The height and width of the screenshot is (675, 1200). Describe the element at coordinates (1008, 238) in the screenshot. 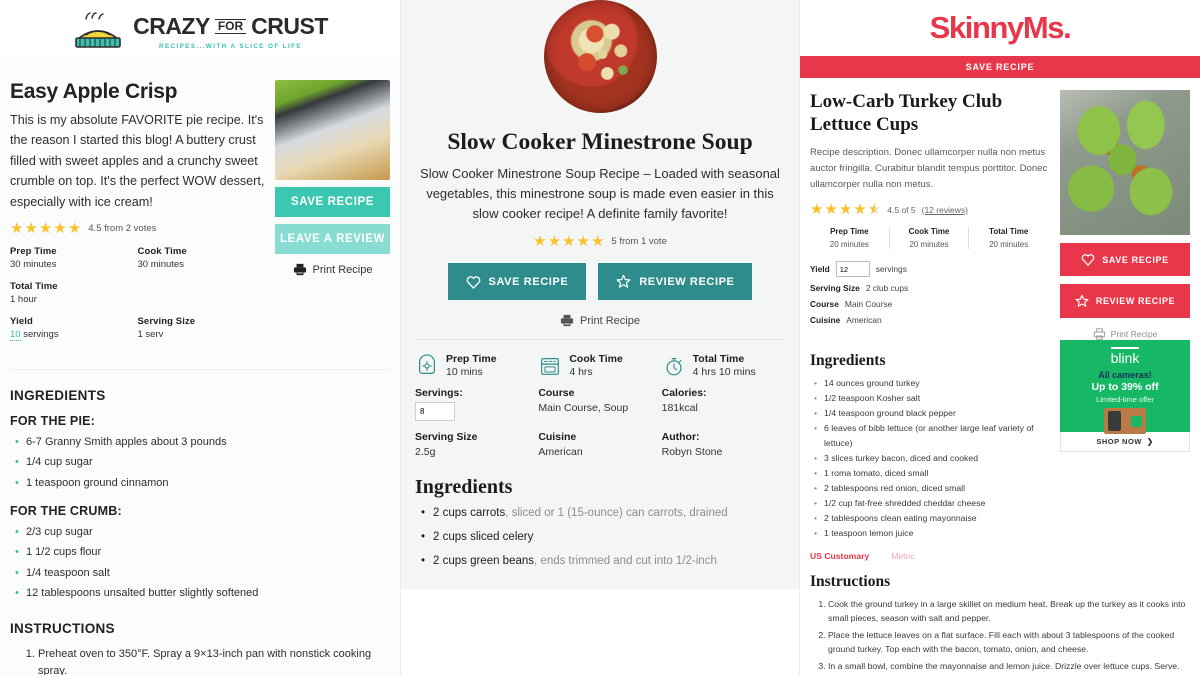

I see `total-time-block: Total Time 20 minutes` at that location.